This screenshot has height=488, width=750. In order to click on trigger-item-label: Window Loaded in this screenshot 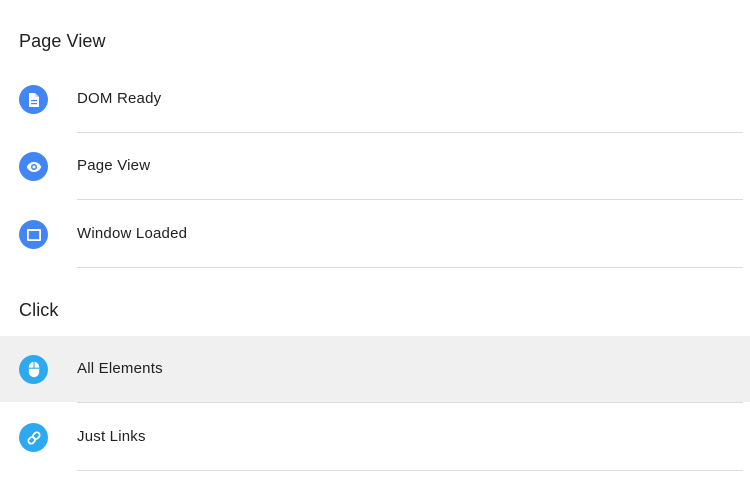, I will do `click(132, 233)`.